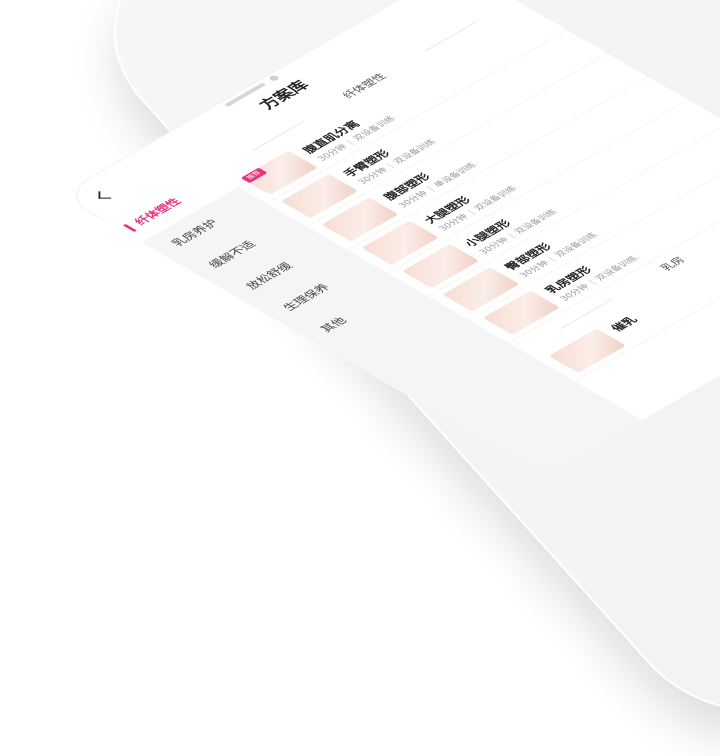 This screenshot has height=756, width=720. What do you see at coordinates (624, 324) in the screenshot?
I see `plan-name: 催乳` at bounding box center [624, 324].